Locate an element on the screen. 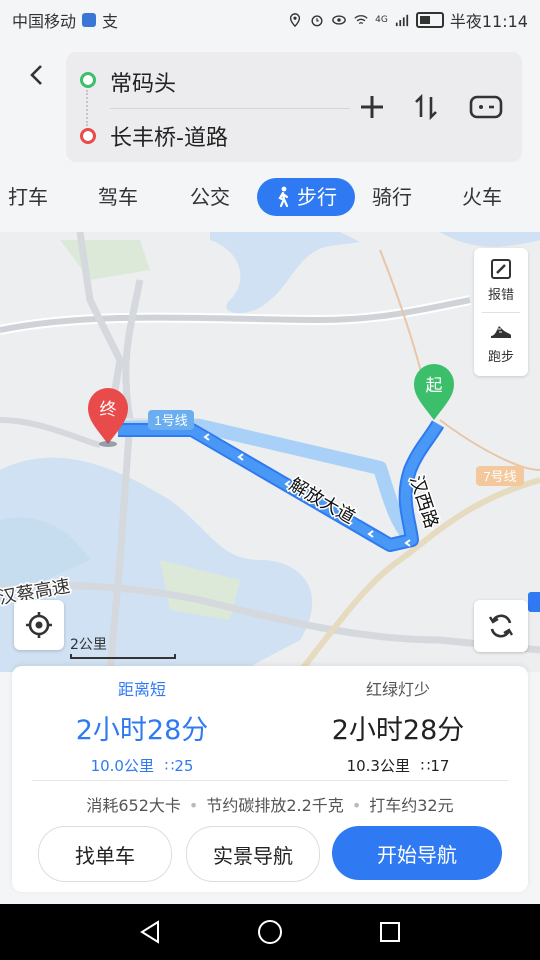 This screenshot has height=960, width=540. more-options-button is located at coordinates (486, 107).